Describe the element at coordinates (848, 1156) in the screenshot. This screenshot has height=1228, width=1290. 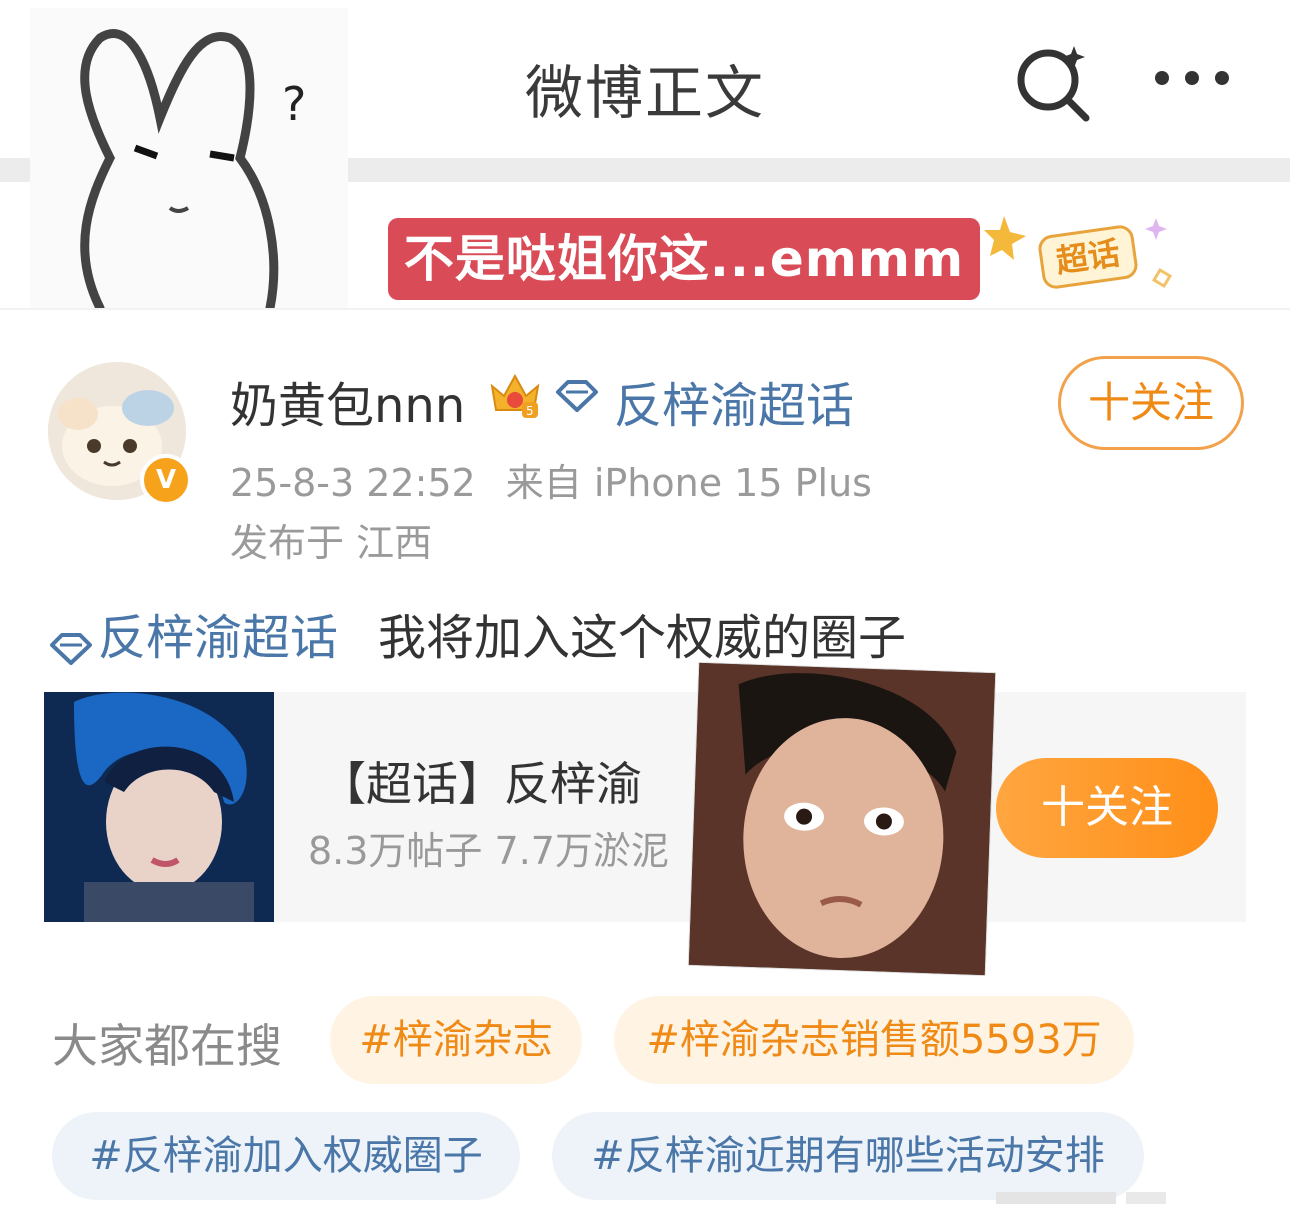
I see `trending-tag: #反梓渝近期有哪些活动安排` at that location.